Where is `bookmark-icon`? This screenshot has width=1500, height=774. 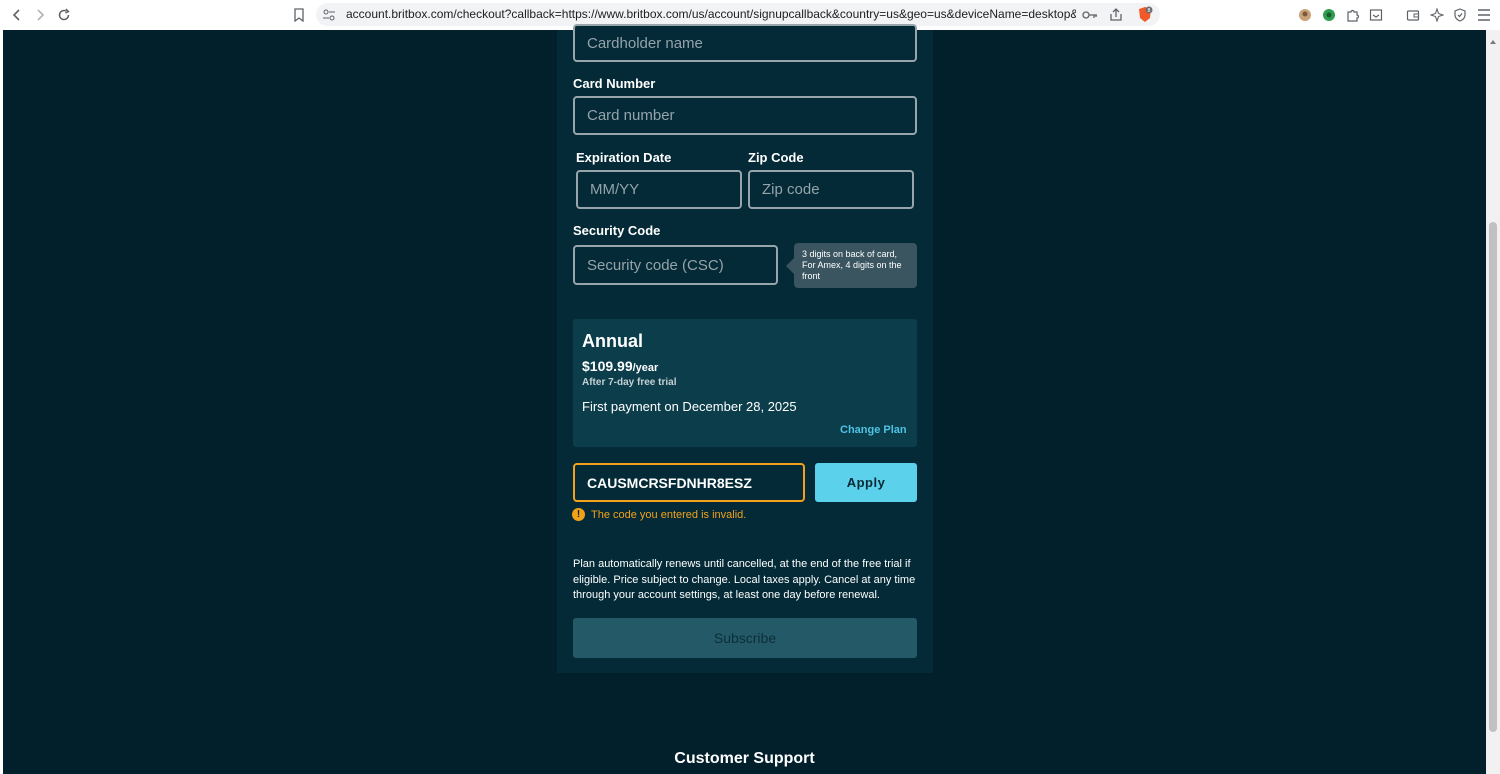 bookmark-icon is located at coordinates (299, 15).